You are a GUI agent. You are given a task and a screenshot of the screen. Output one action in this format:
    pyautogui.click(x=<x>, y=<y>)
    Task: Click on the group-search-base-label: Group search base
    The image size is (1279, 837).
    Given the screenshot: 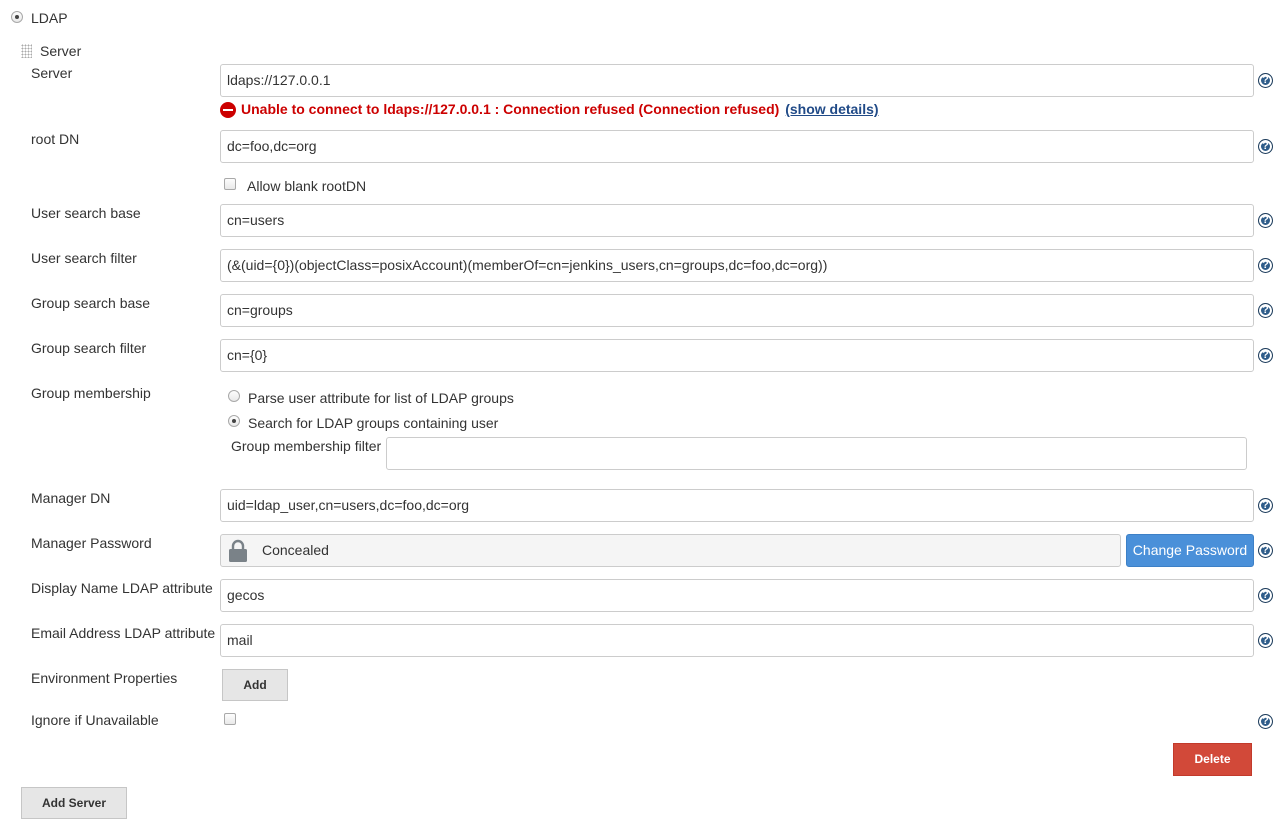 What is the action you would take?
    pyautogui.click(x=91, y=303)
    